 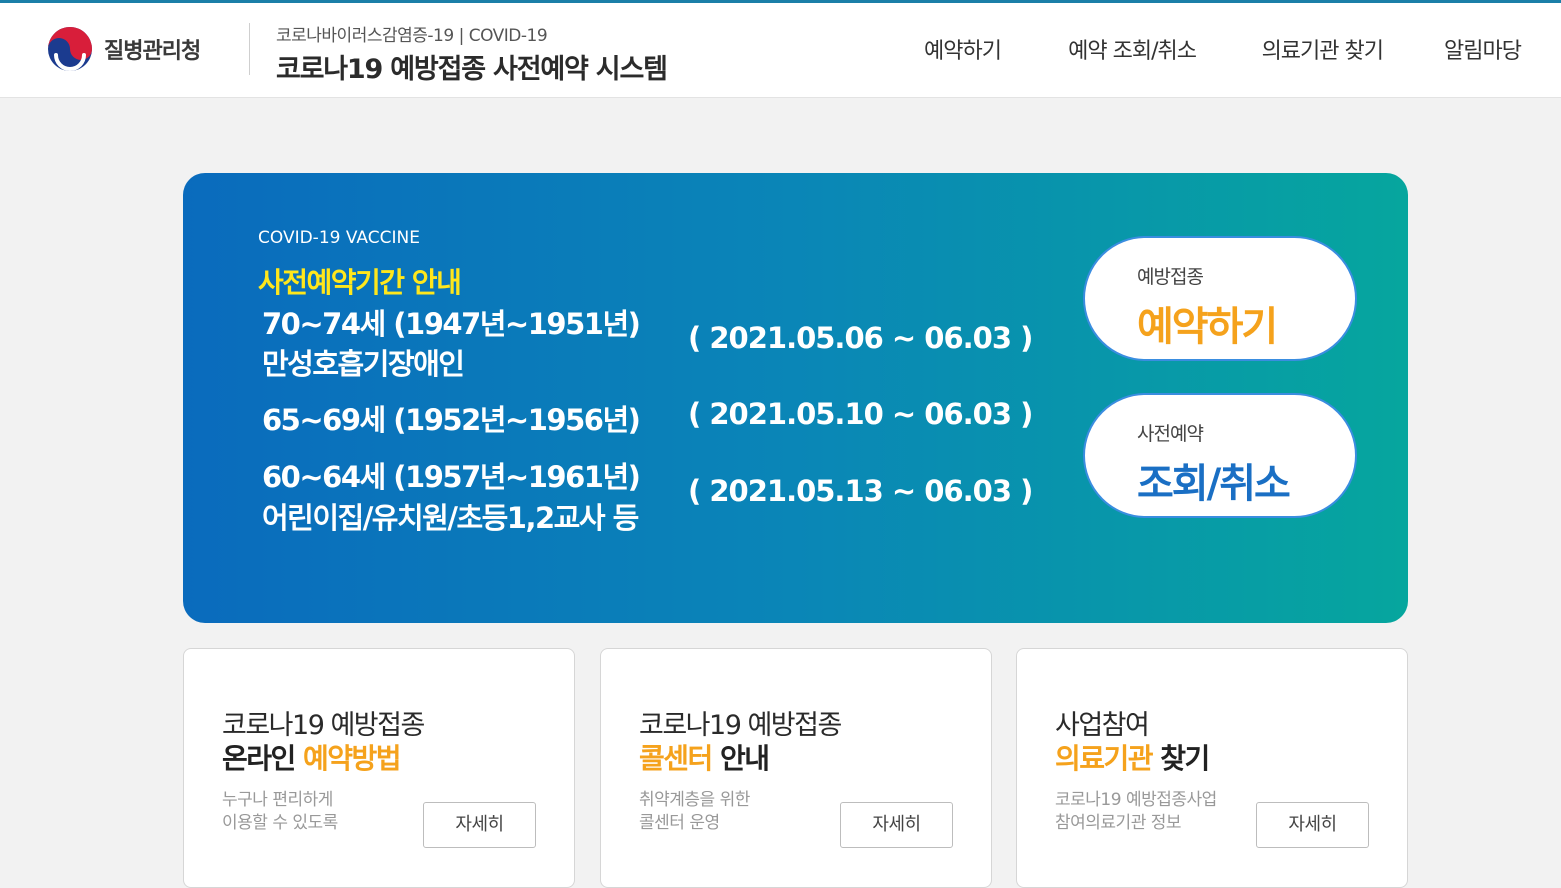 What do you see at coordinates (860, 338) in the screenshot?
I see `group-1-date: ( 2021.05.06 ~ 06.03 )` at bounding box center [860, 338].